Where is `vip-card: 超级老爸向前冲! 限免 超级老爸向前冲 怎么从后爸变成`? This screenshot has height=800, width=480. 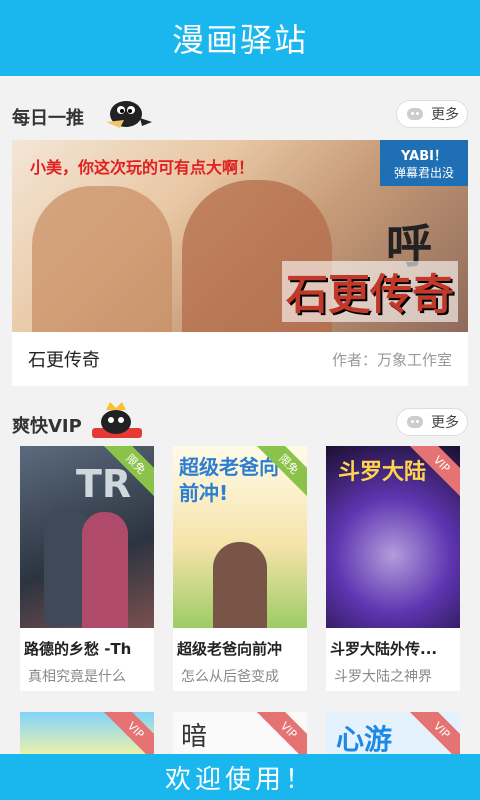
vip-card: 超级老爸向前冲! 限免 超级老爸向前冲 怎么从后爸变成 is located at coordinates (240, 568).